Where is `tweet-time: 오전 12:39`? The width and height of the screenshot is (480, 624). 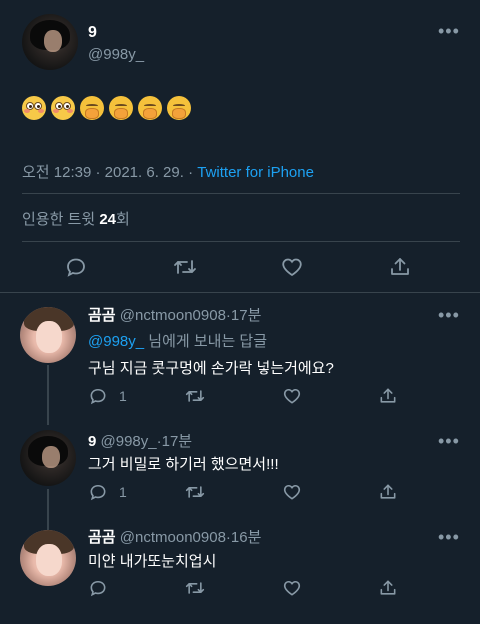 tweet-time: 오전 12:39 is located at coordinates (56, 172).